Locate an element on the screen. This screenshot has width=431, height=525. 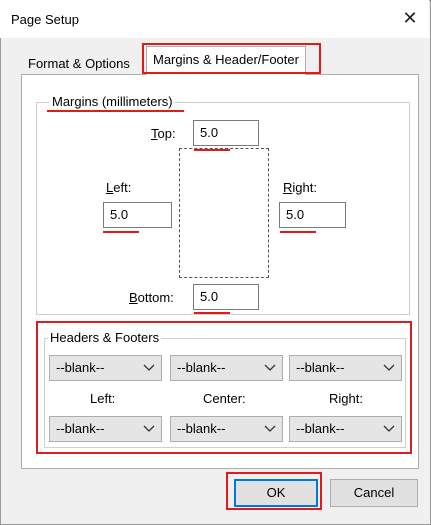
ok-highlight-box is located at coordinates (274, 491).